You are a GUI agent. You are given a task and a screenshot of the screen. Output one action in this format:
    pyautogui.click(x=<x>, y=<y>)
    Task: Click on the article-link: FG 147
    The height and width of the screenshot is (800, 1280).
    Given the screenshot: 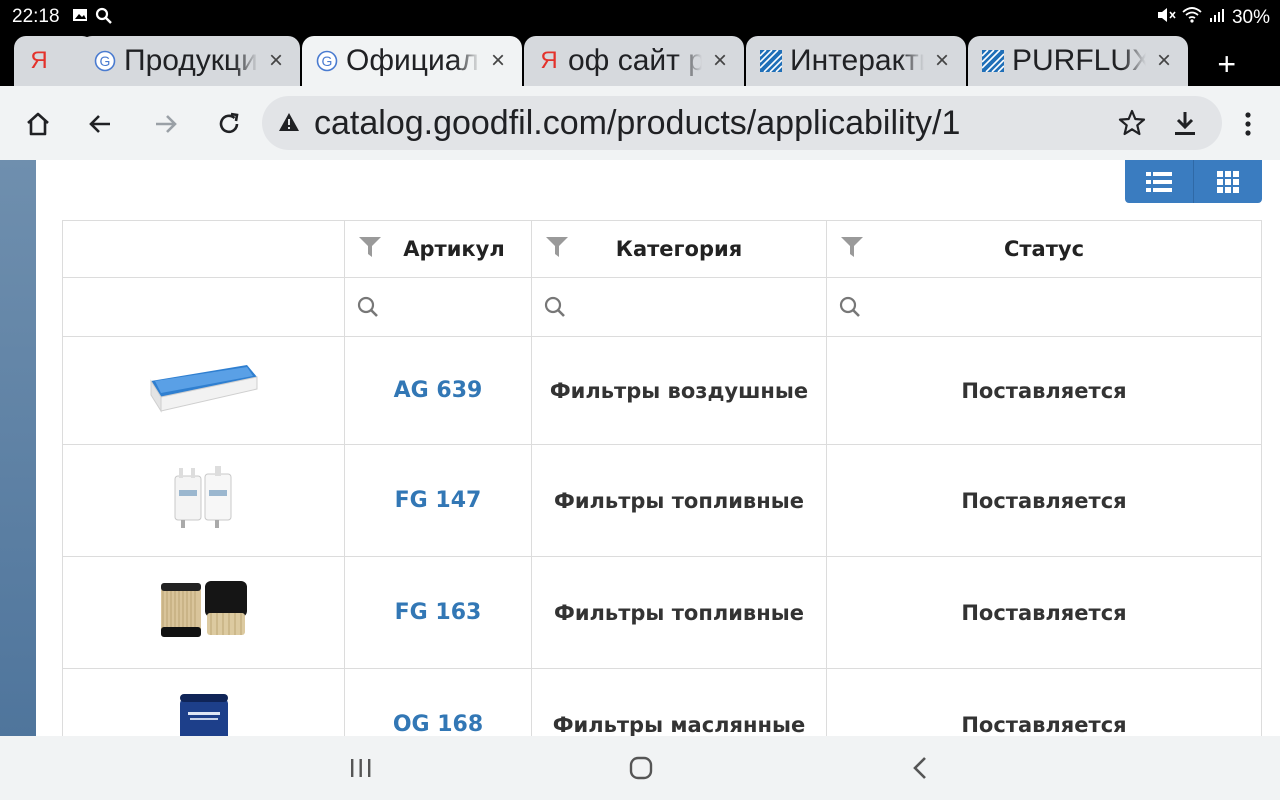 What is the action you would take?
    pyautogui.click(x=438, y=500)
    